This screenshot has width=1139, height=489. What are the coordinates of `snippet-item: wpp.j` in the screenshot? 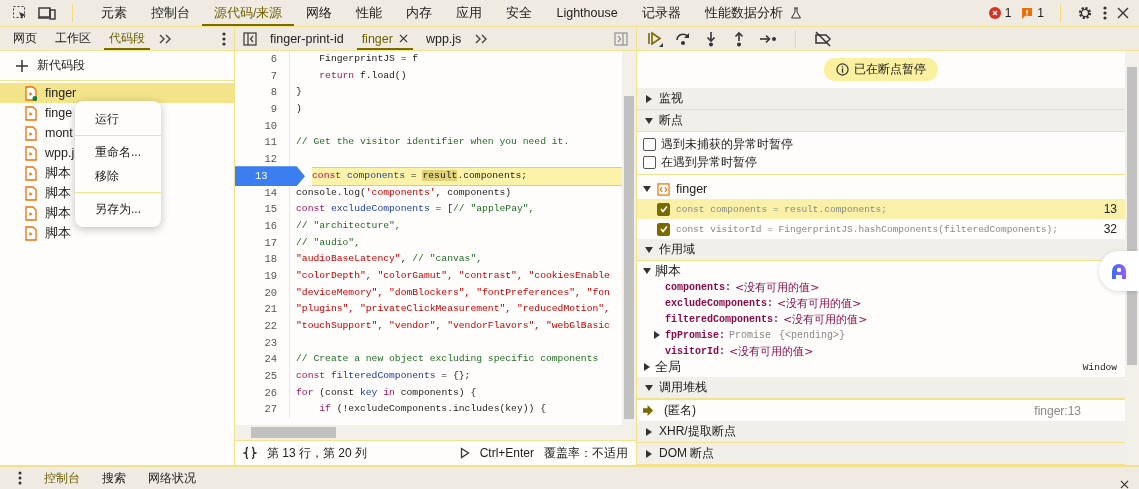 It's located at (50, 153).